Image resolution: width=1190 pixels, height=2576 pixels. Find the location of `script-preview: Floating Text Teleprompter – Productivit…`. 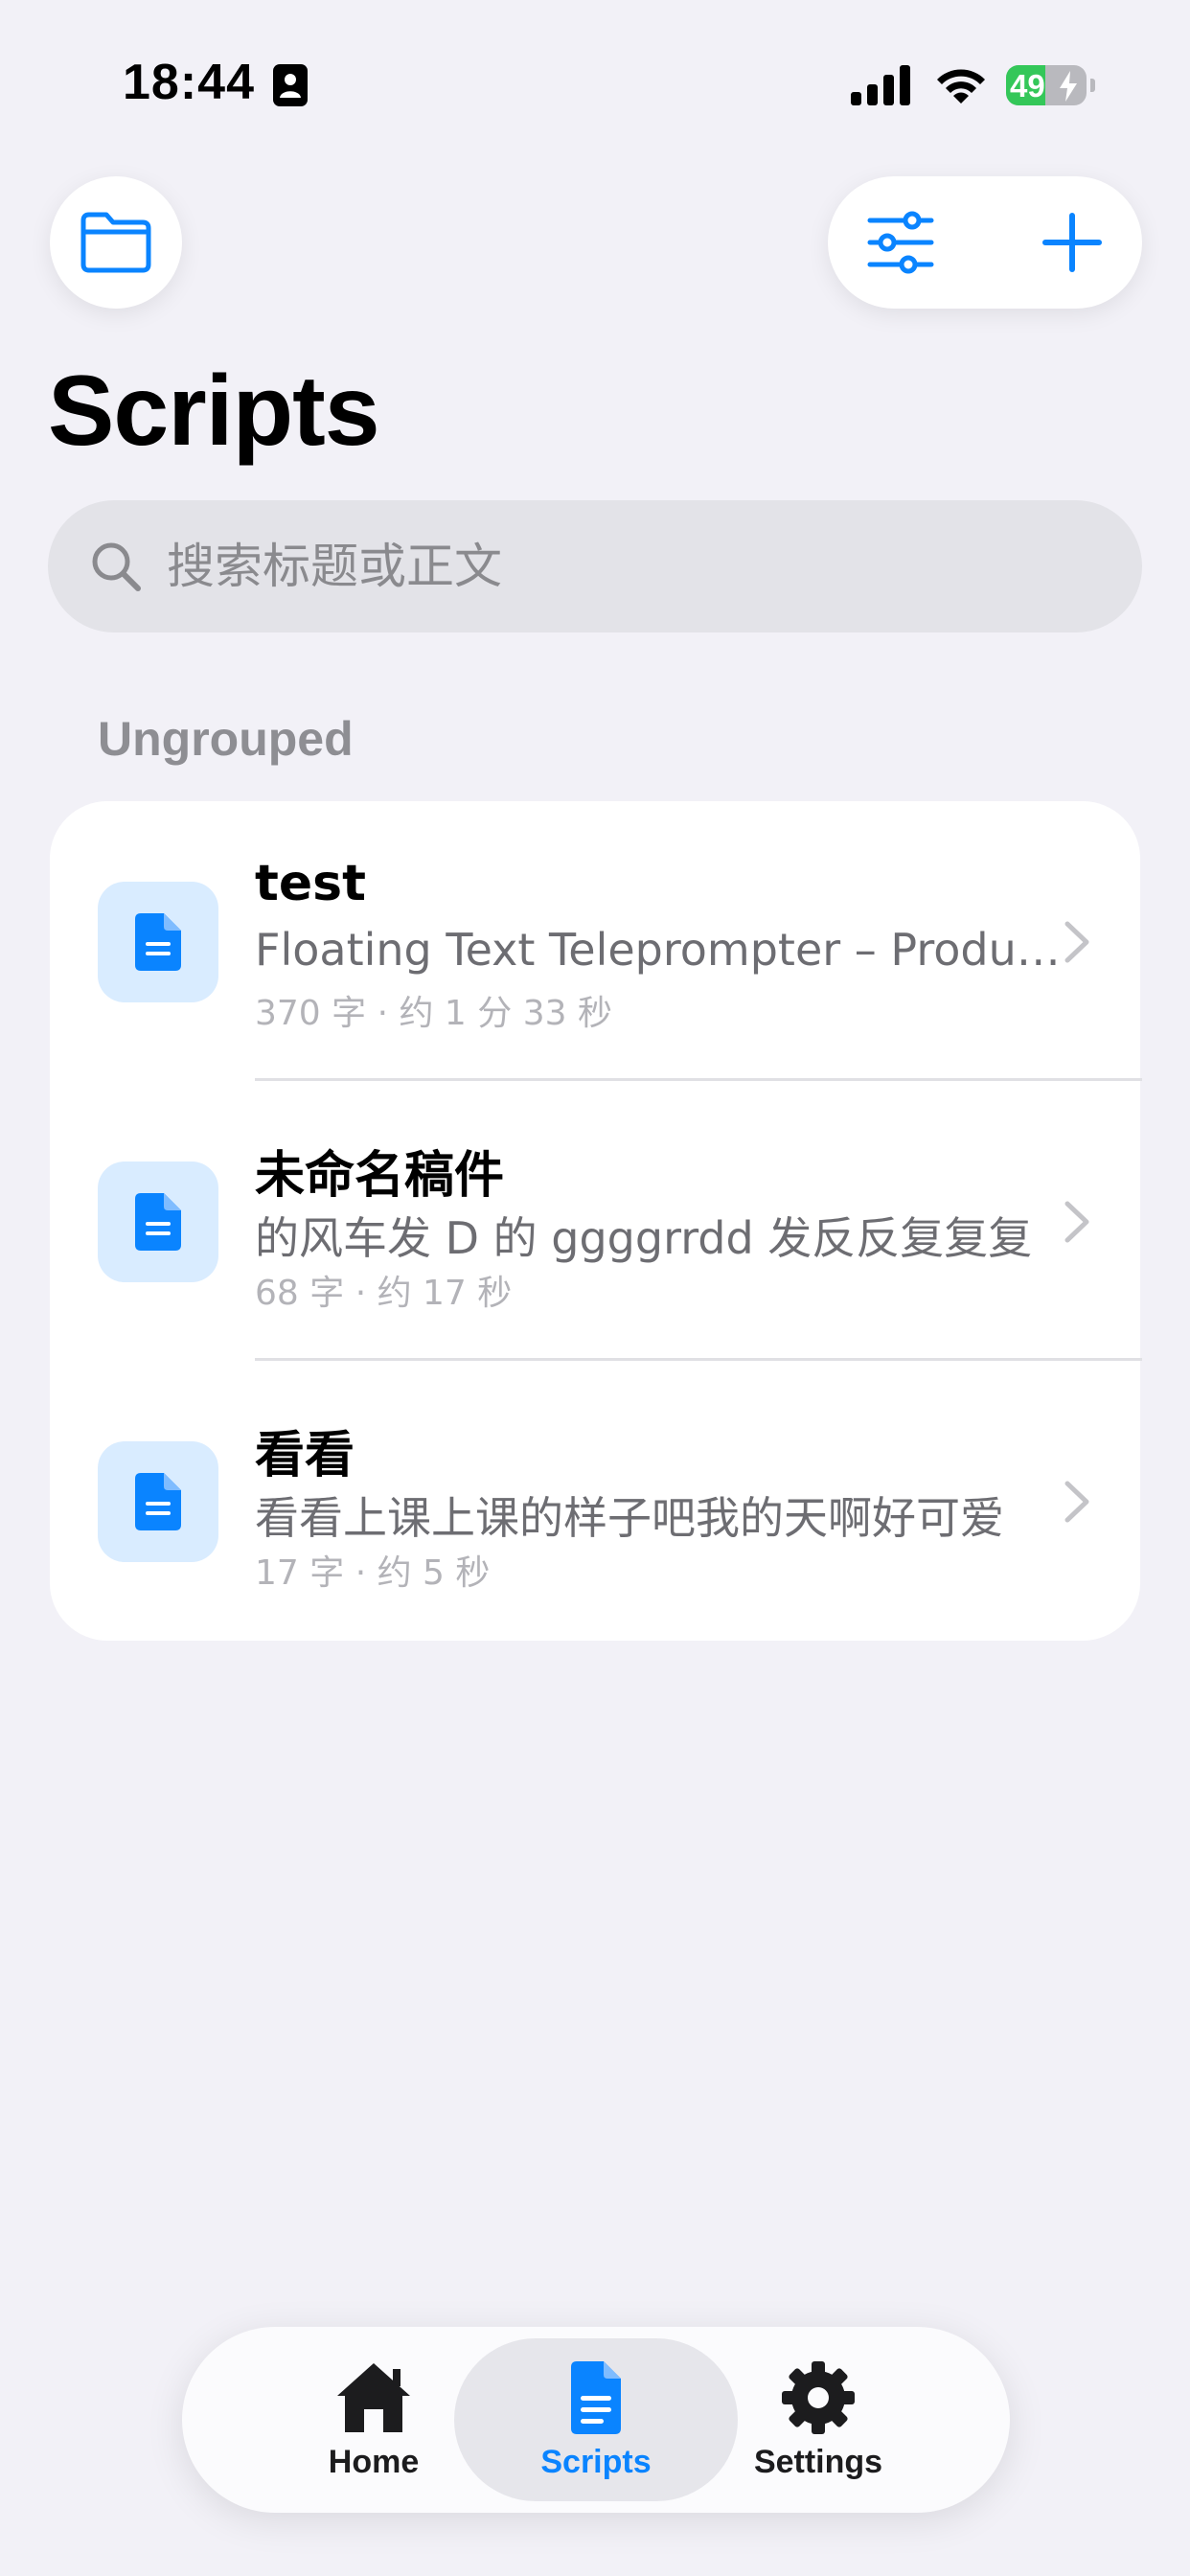

script-preview: Floating Text Teleprompter – Productivit… is located at coordinates (667, 950).